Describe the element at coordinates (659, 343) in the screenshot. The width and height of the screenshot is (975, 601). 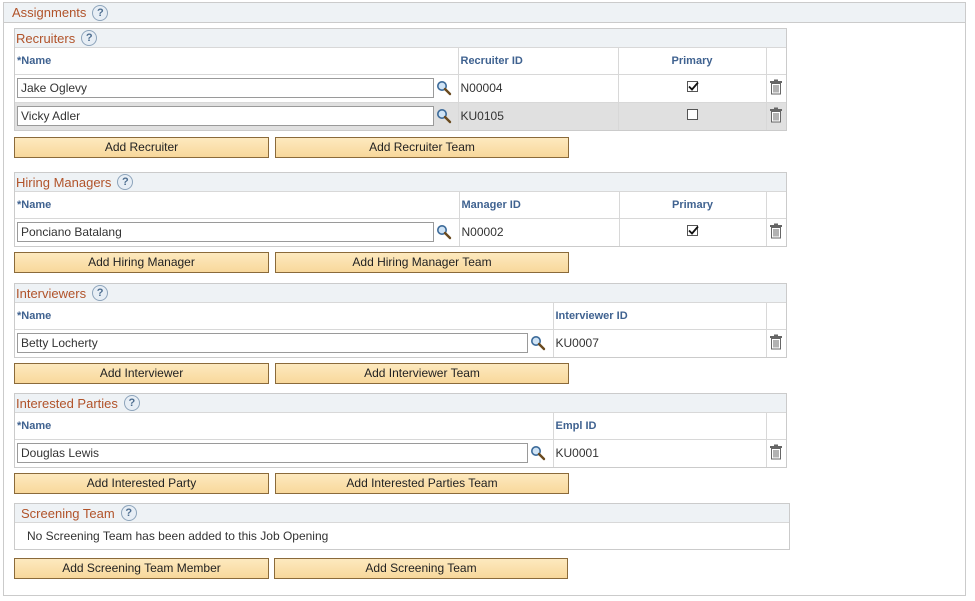
I see `interviewer-id: KU0007` at that location.